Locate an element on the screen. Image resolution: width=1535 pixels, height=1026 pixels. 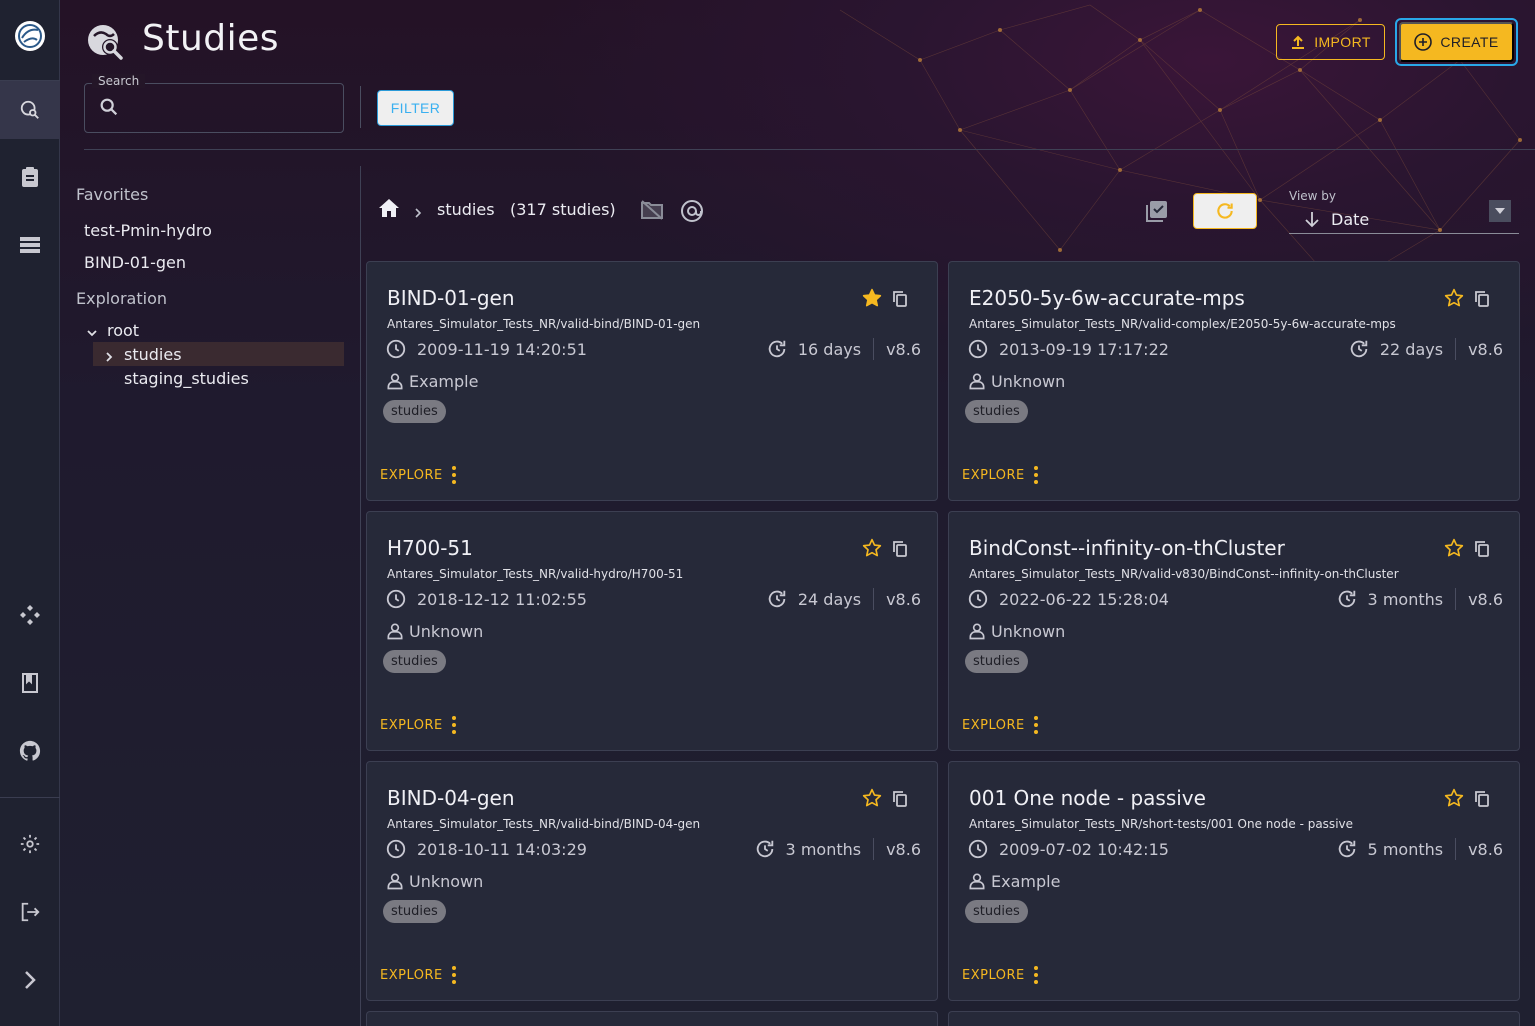
study-meta: 5 months v8.6 is located at coordinates (1419, 849).